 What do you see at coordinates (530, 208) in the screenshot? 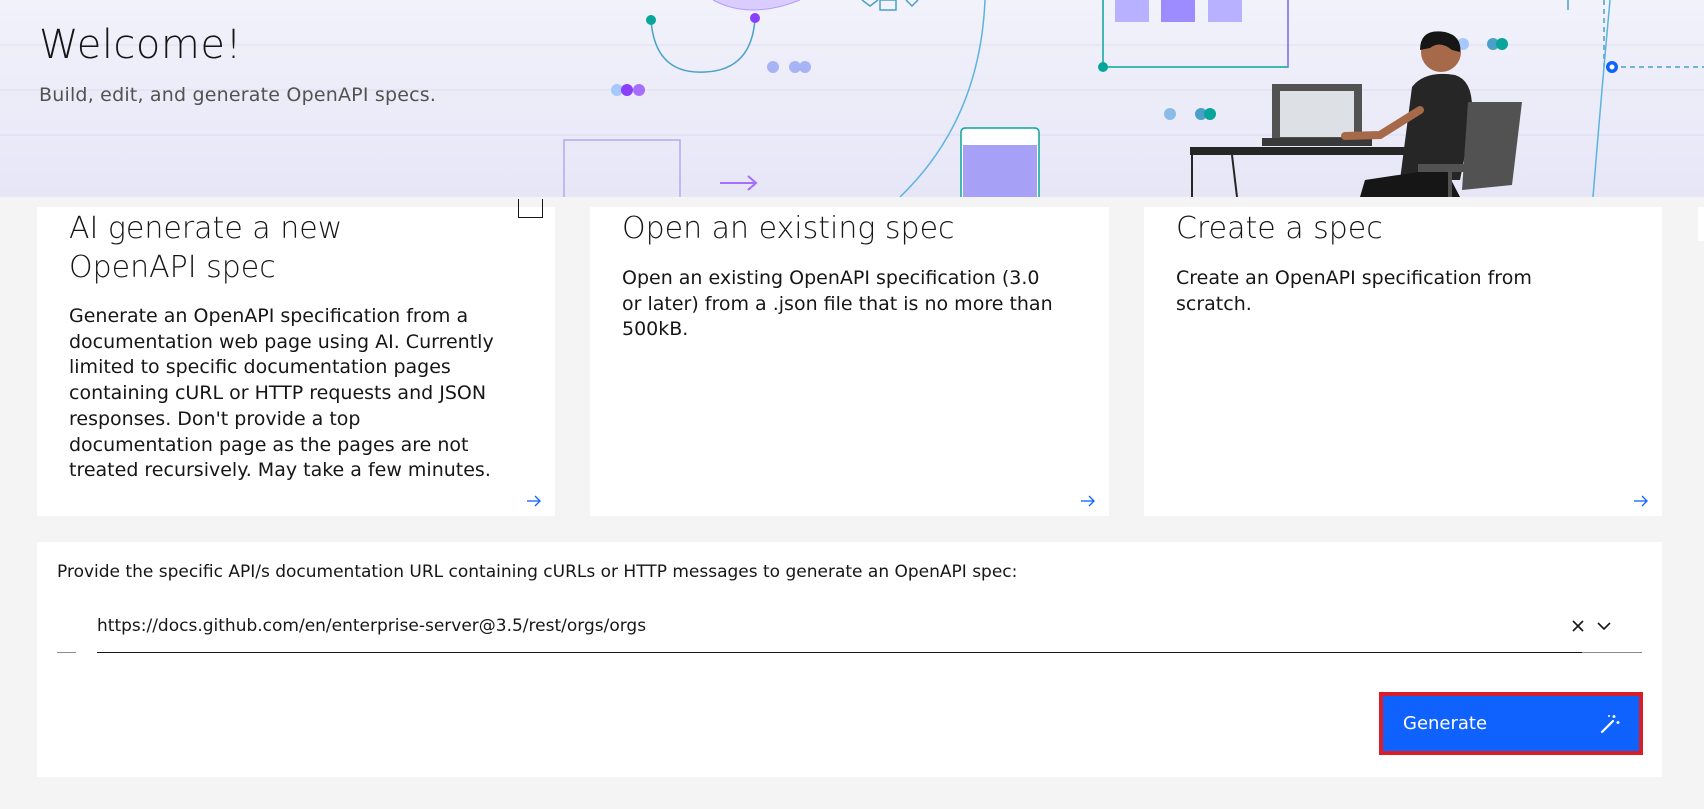
I see `card-corner-mark` at bounding box center [530, 208].